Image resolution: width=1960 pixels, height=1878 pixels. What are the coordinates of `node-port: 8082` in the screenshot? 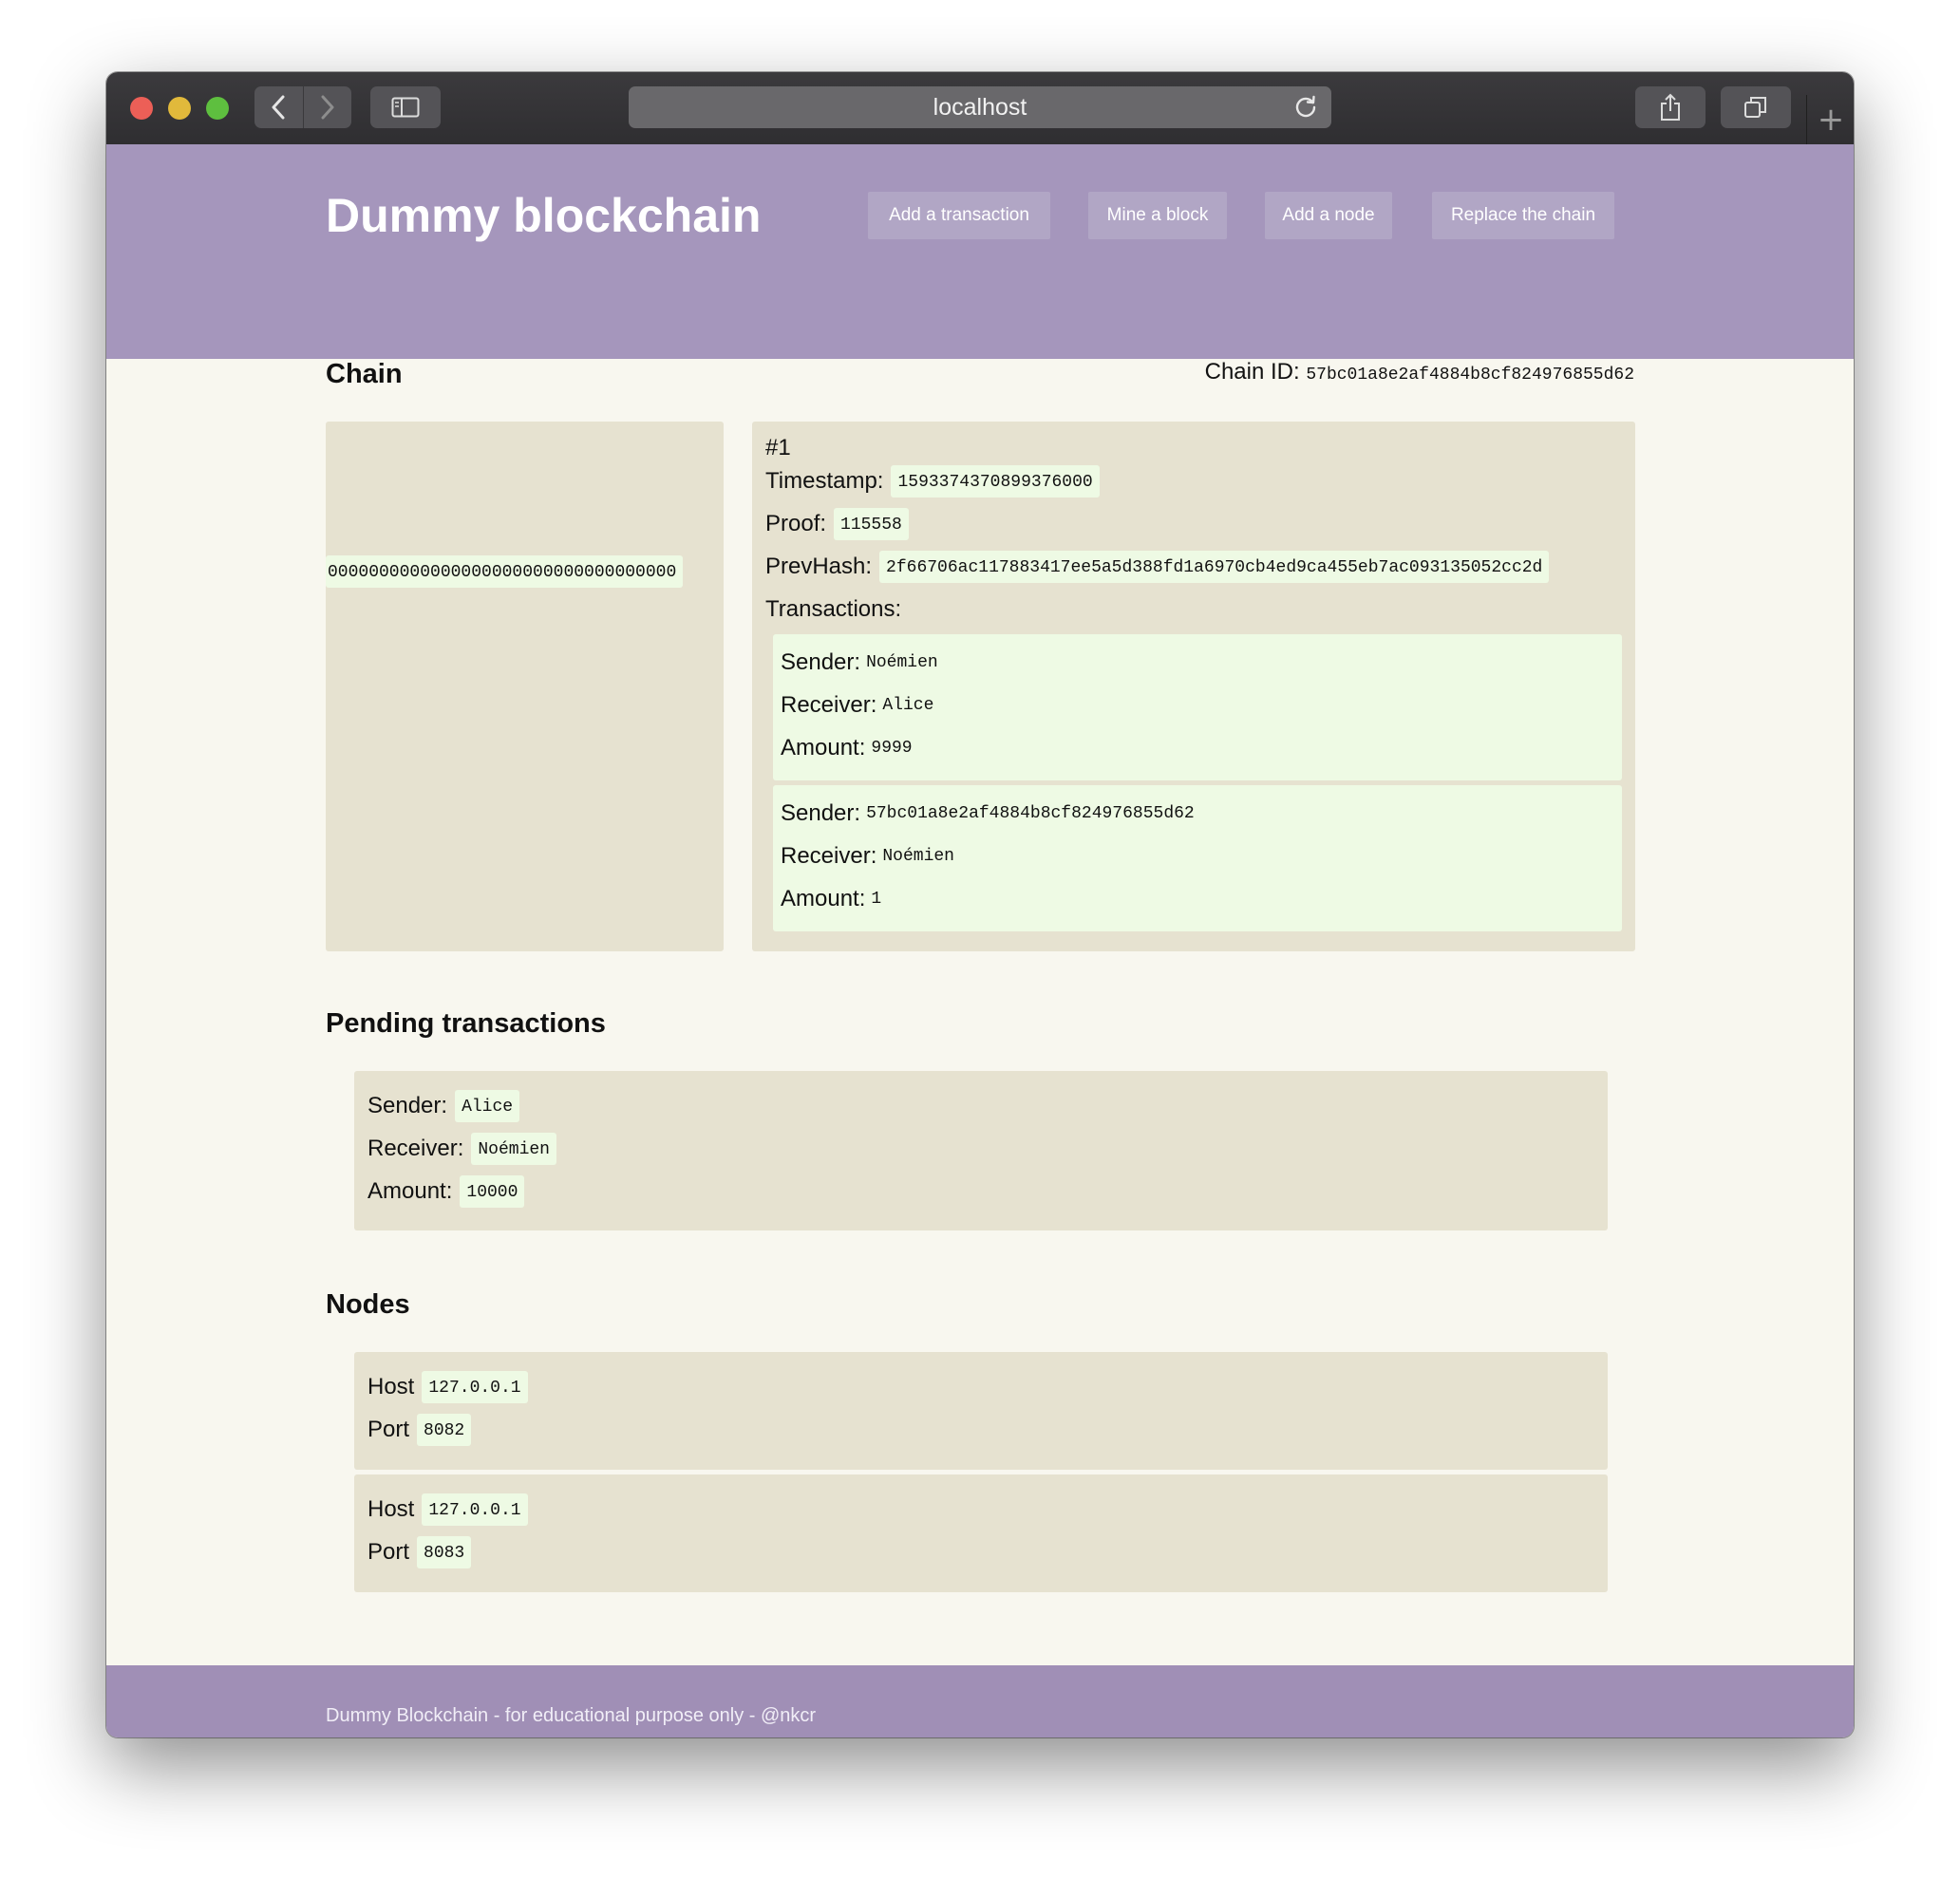 It's located at (444, 1430).